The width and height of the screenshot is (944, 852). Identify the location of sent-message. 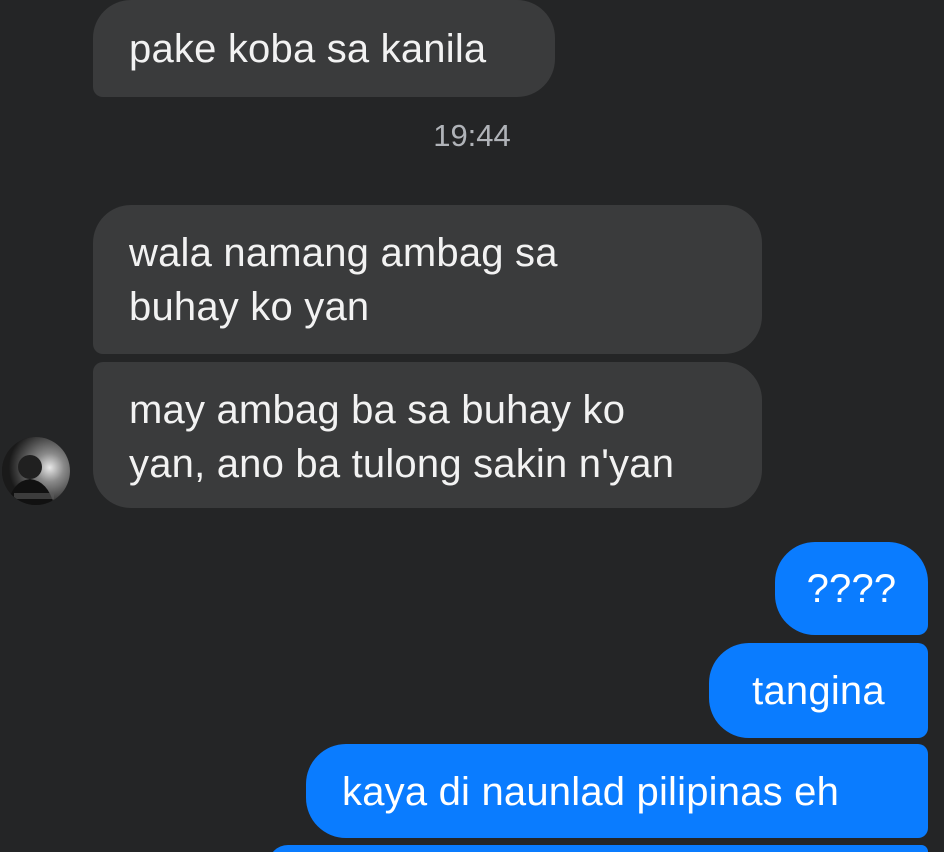
(598, 848).